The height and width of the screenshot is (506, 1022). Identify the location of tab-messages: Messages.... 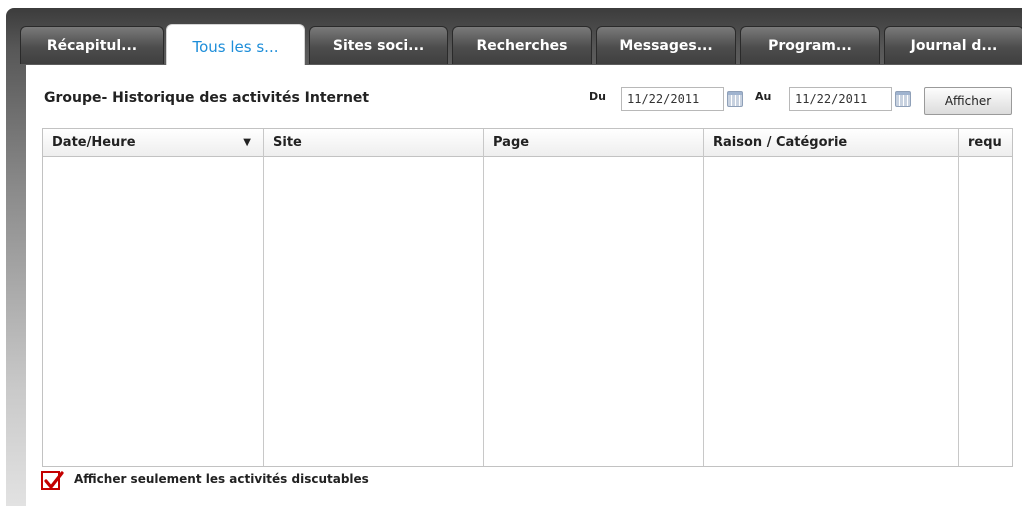
(666, 45).